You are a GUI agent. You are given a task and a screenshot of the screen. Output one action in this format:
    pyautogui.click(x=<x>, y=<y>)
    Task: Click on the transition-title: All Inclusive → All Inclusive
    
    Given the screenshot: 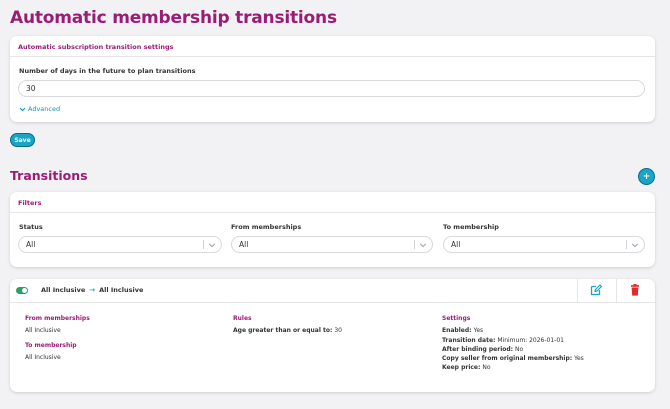 What is the action you would take?
    pyautogui.click(x=92, y=290)
    